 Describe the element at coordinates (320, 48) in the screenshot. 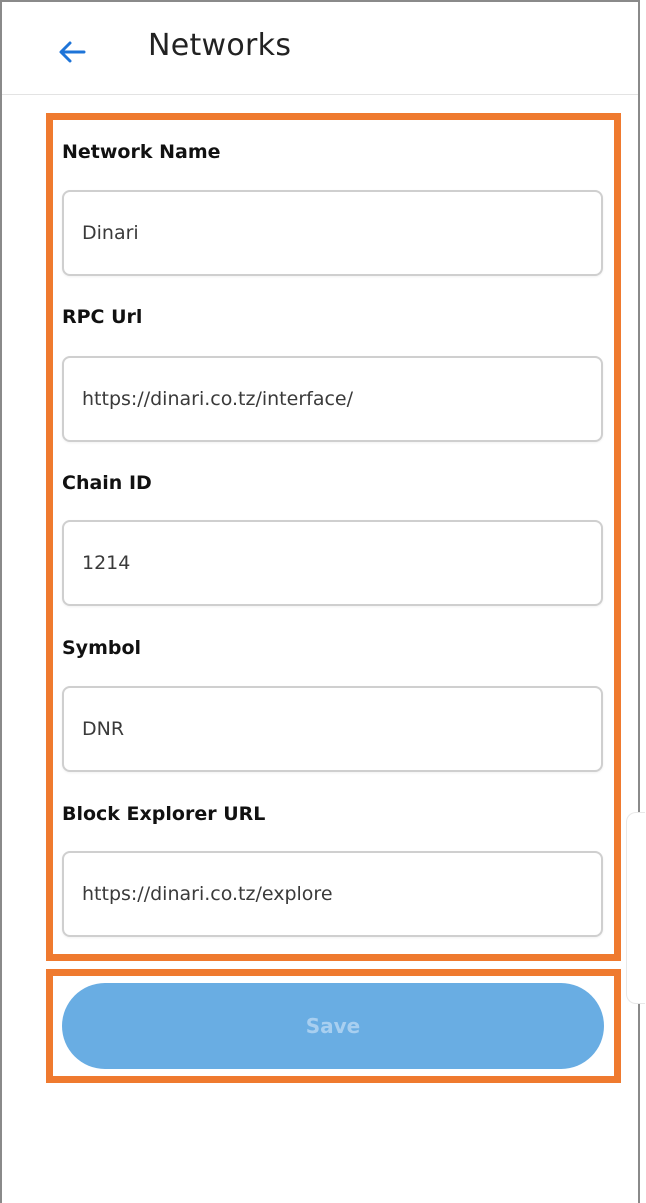

I see `top-app-bar: Networks` at that location.